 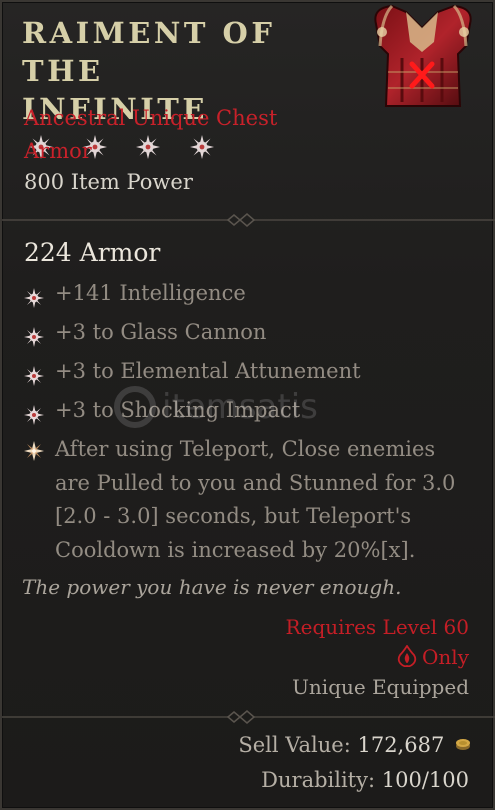 I want to click on item-type: Ancestral Unique Chest Armor, so click(x=174, y=135).